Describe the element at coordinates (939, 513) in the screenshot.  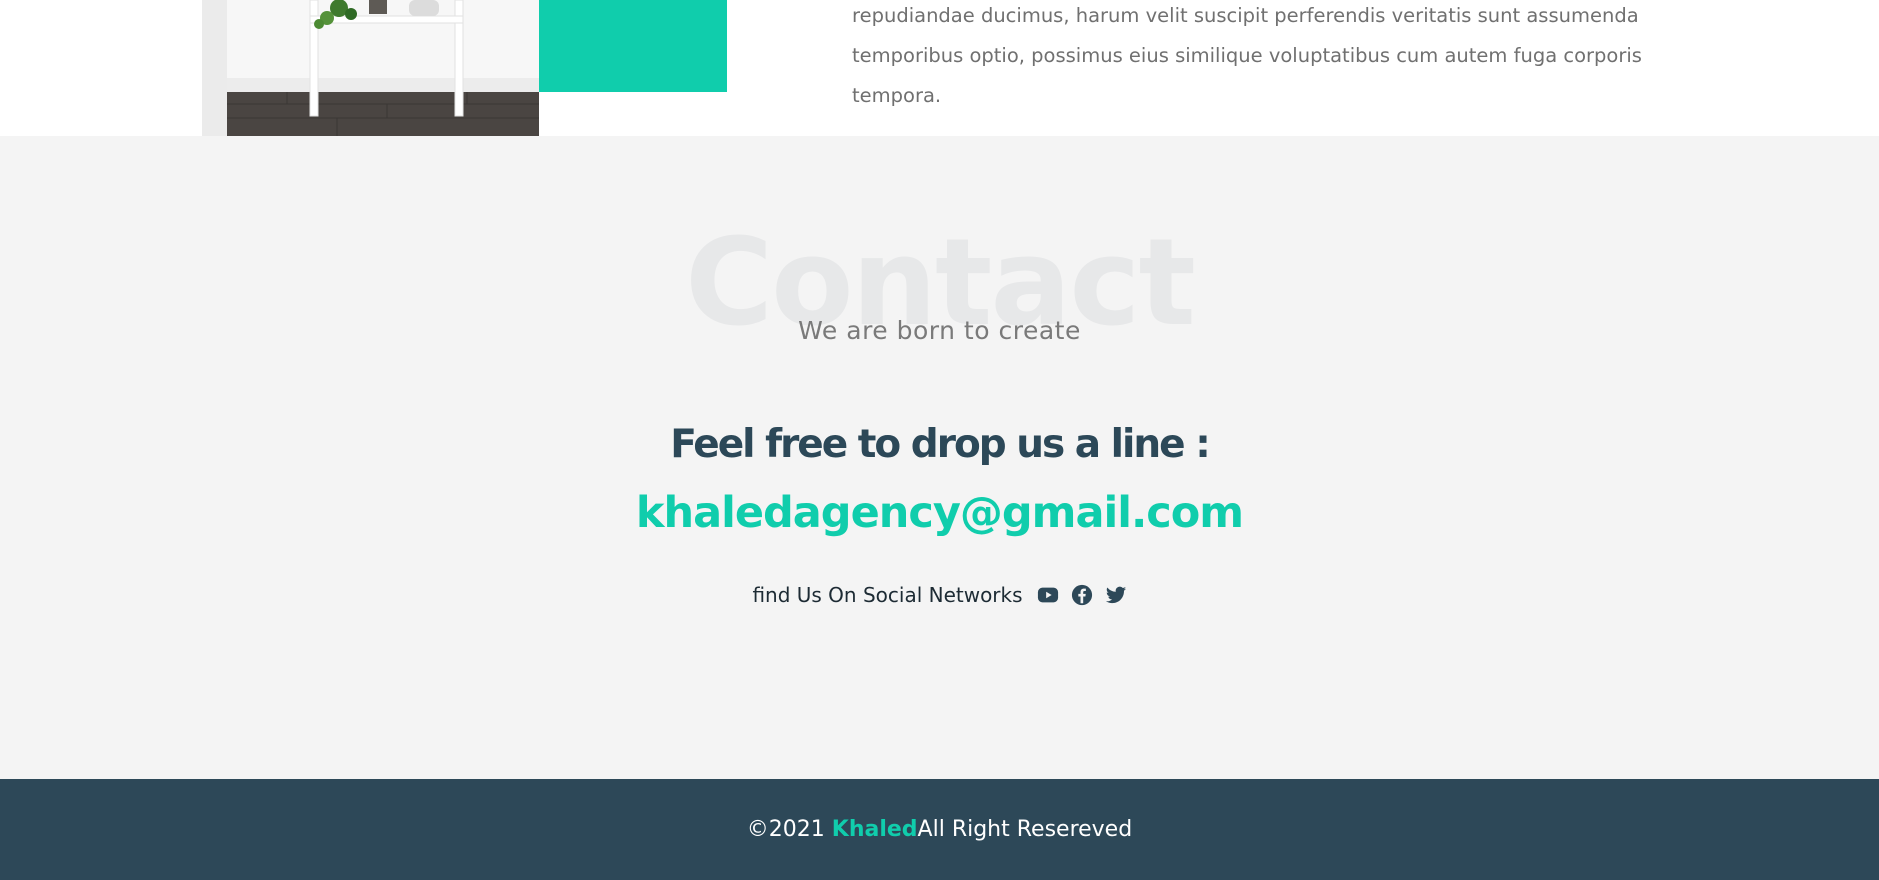
I see `contact-email-link: khaledagency@gmail.com` at that location.